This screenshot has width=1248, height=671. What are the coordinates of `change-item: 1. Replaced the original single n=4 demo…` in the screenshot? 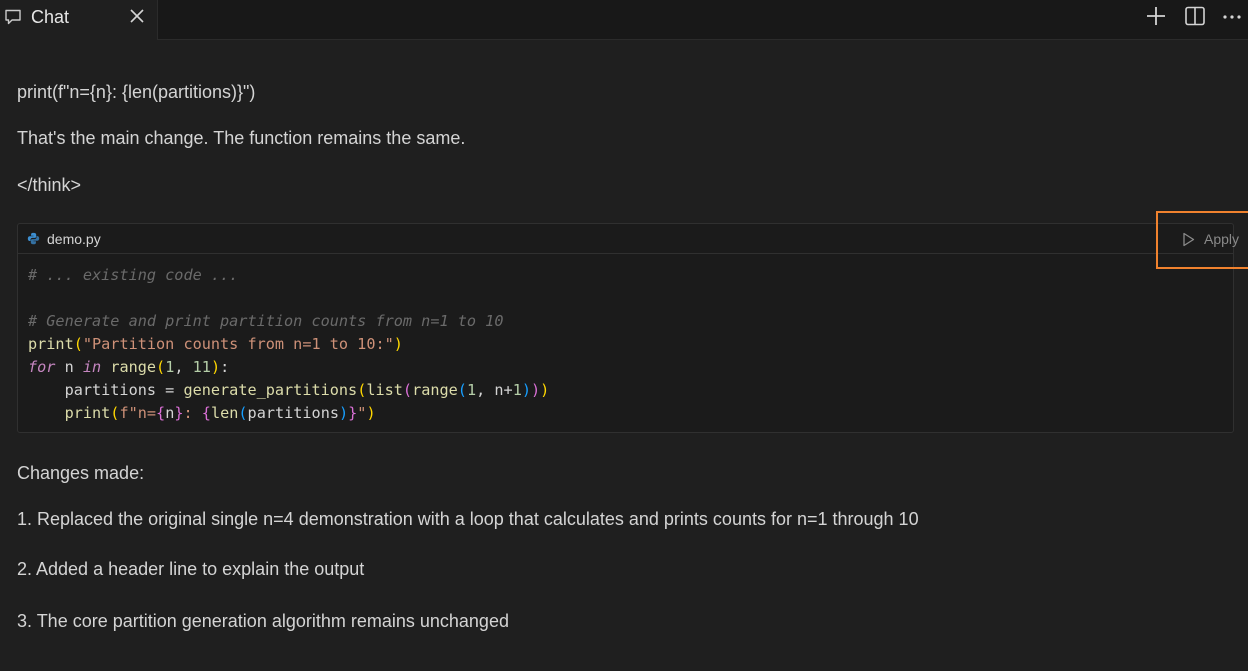 It's located at (468, 519).